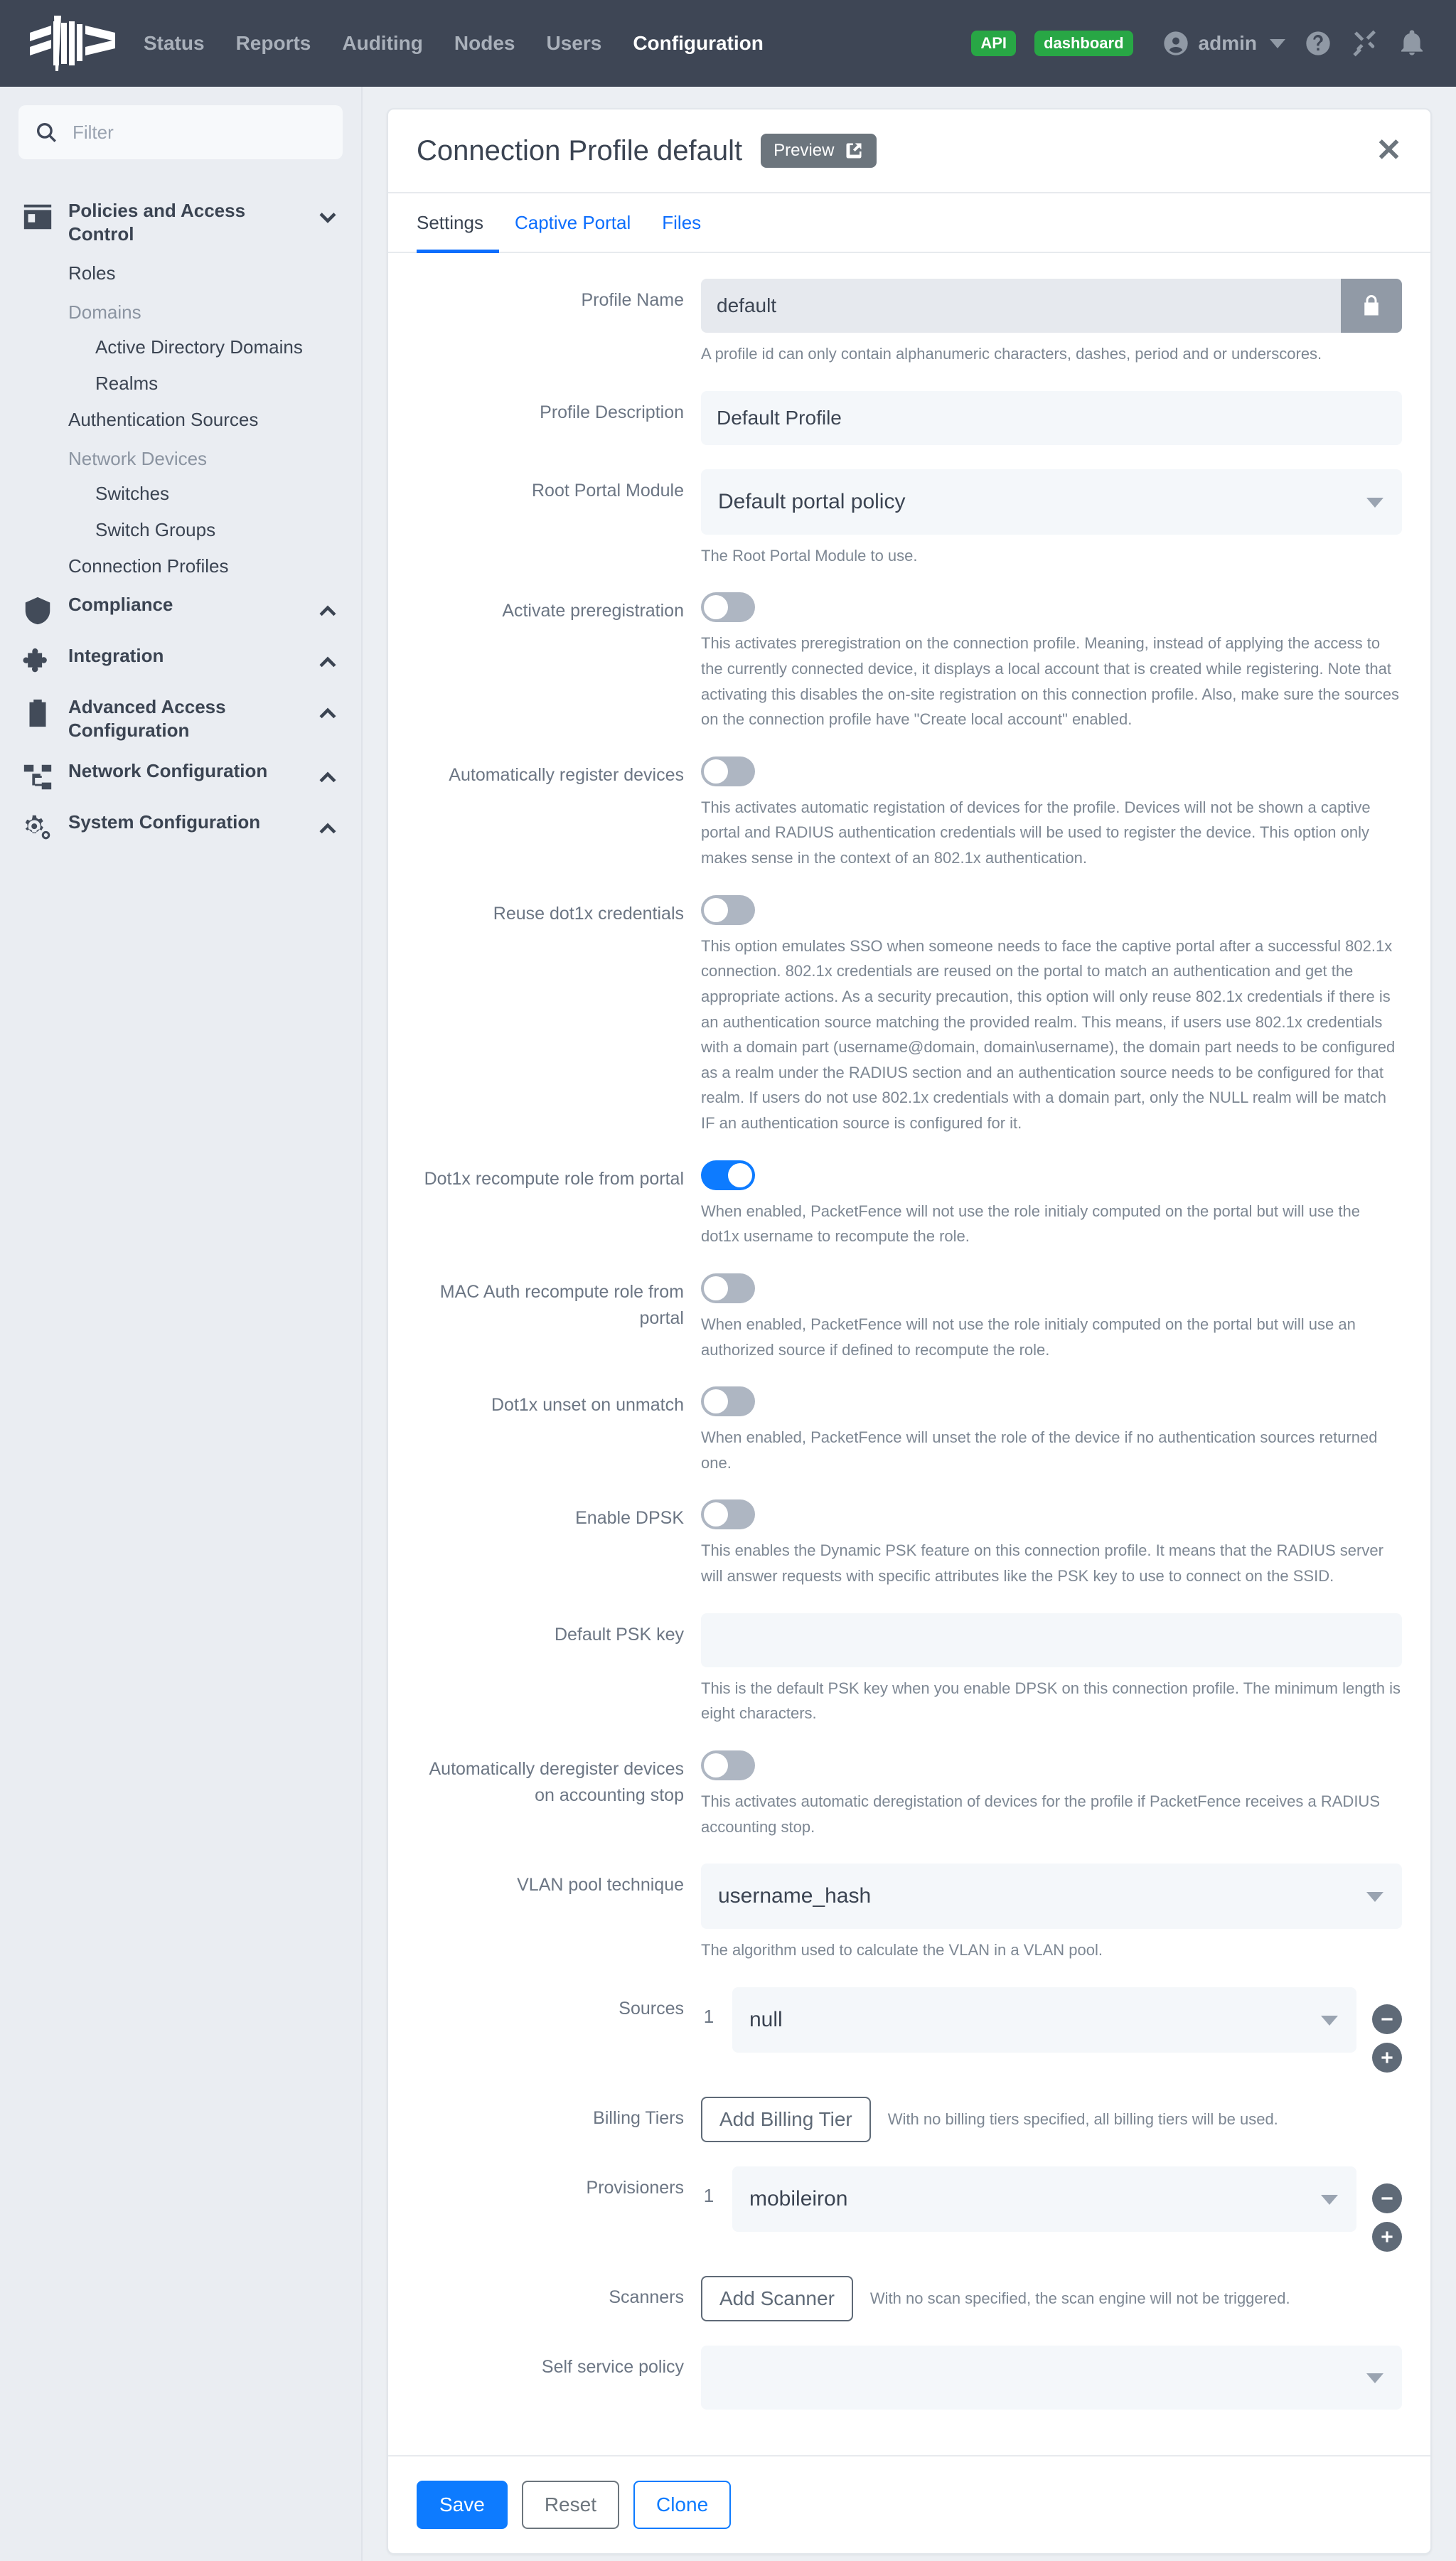 This screenshot has height=2561, width=1456. Describe the element at coordinates (180, 530) in the screenshot. I see `sidebar-item-switch-groups: Switch Groups` at that location.